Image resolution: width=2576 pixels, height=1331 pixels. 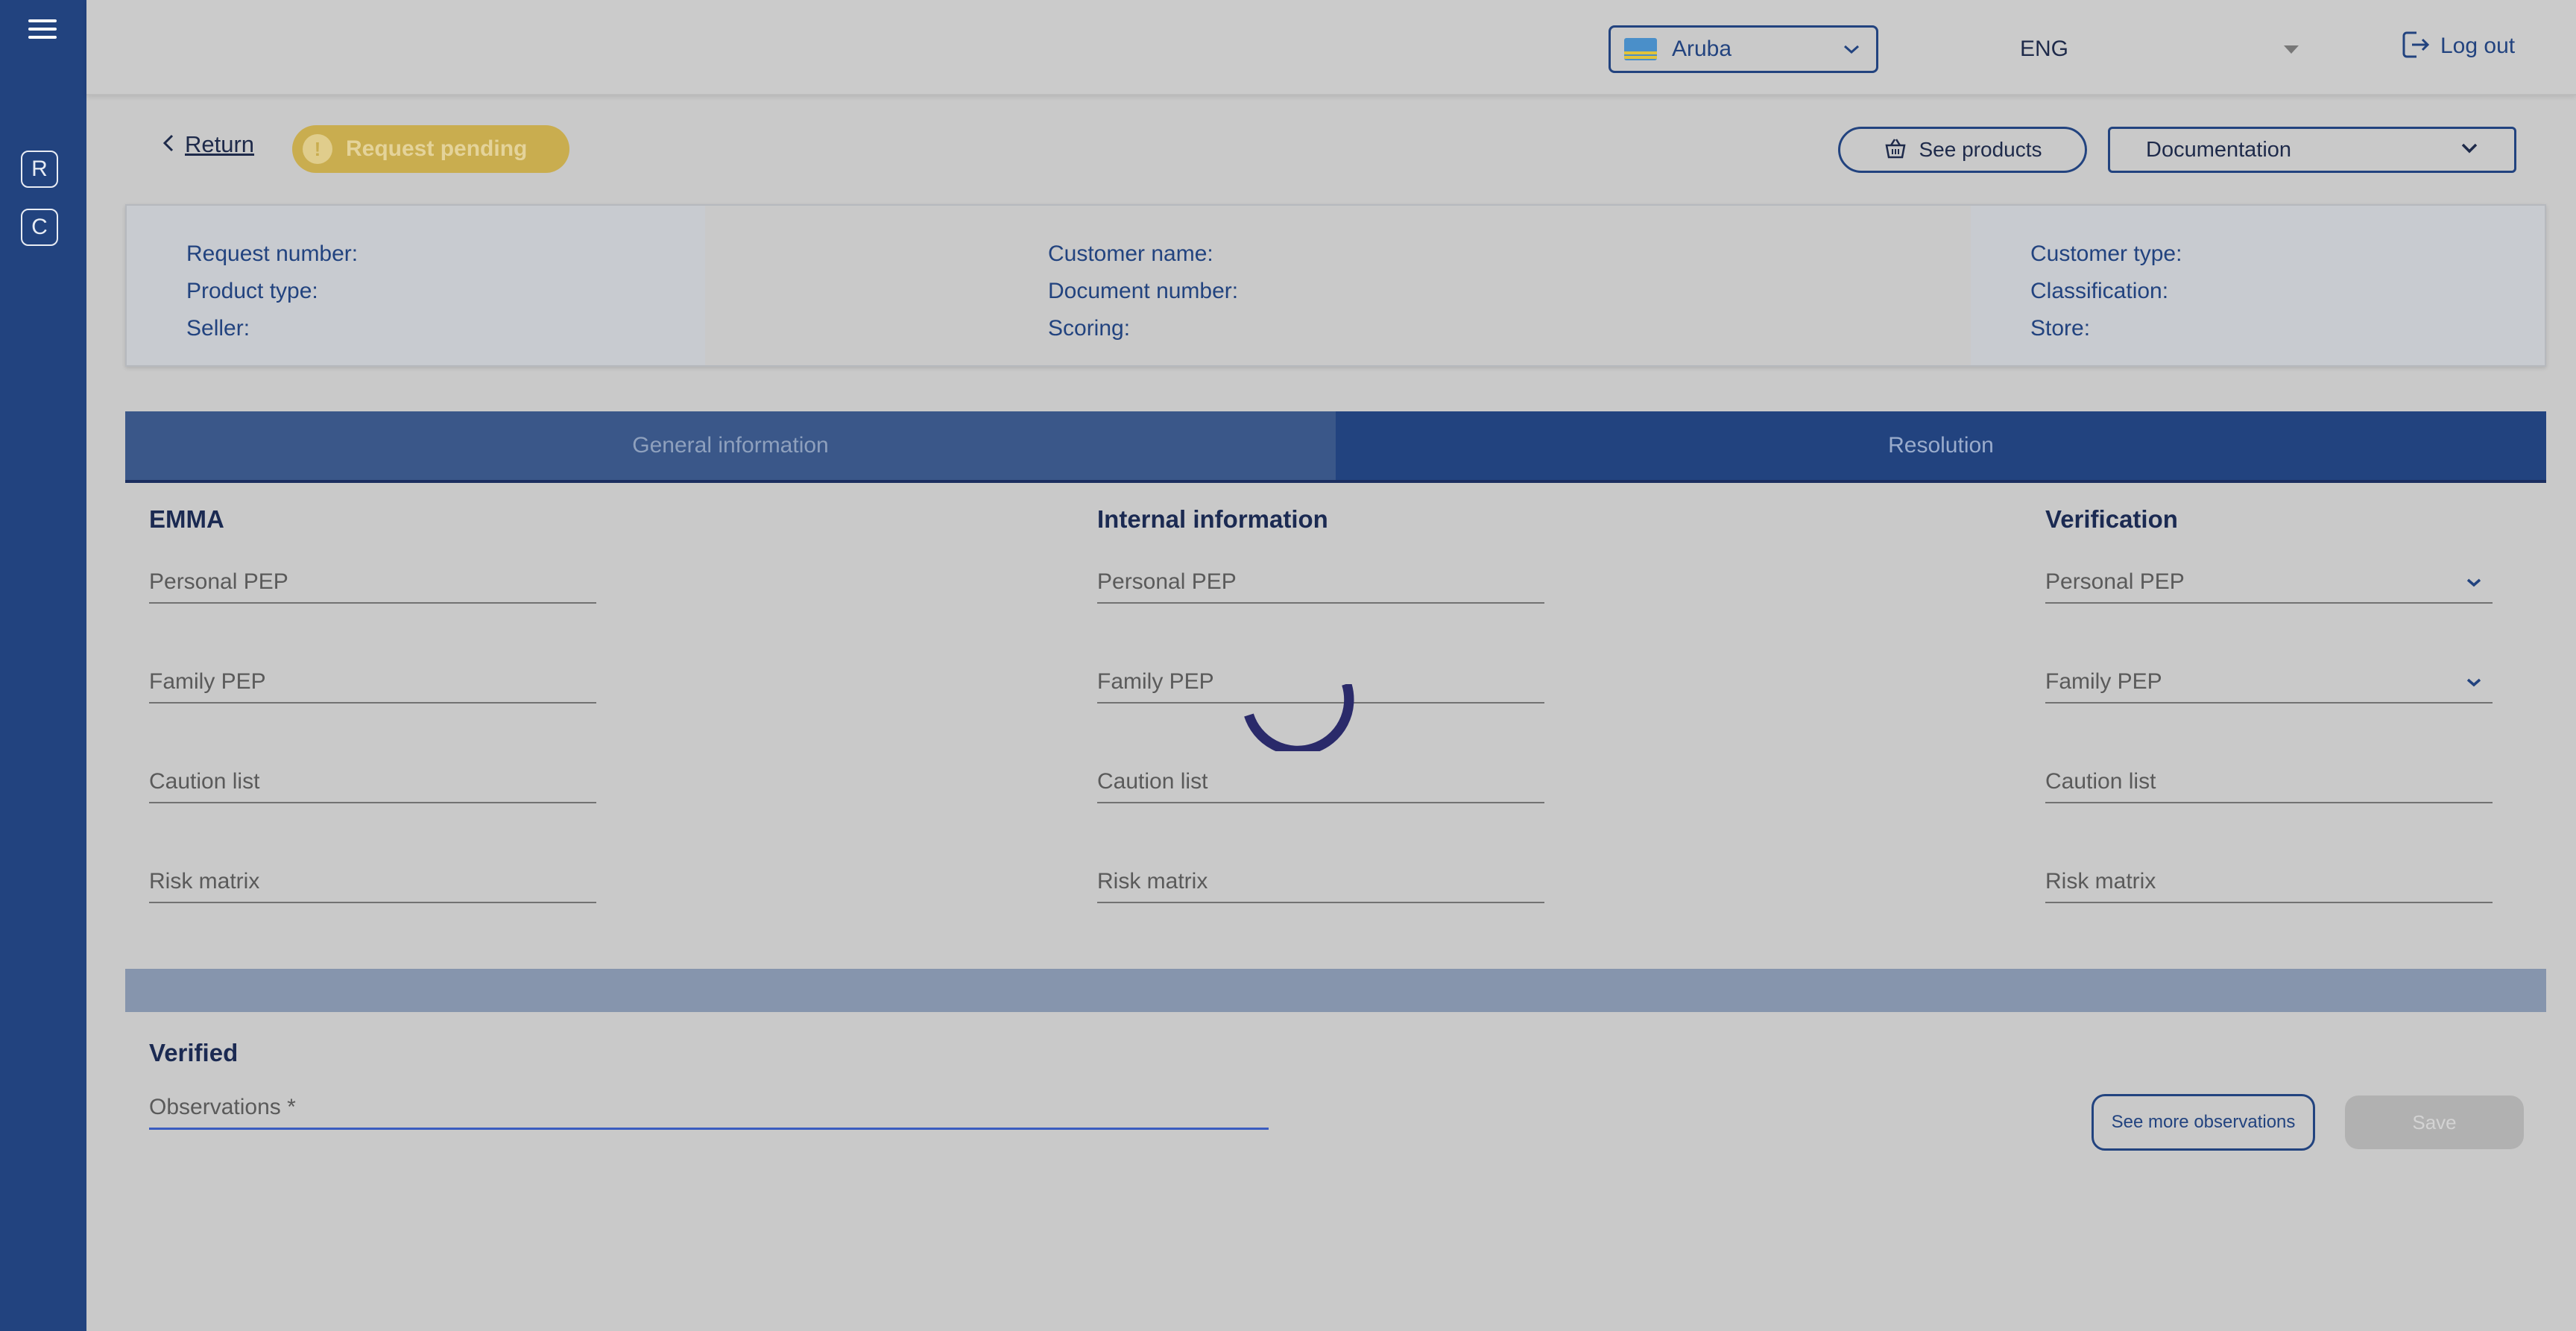 I want to click on sidebar-item-c: C, so click(x=39, y=227).